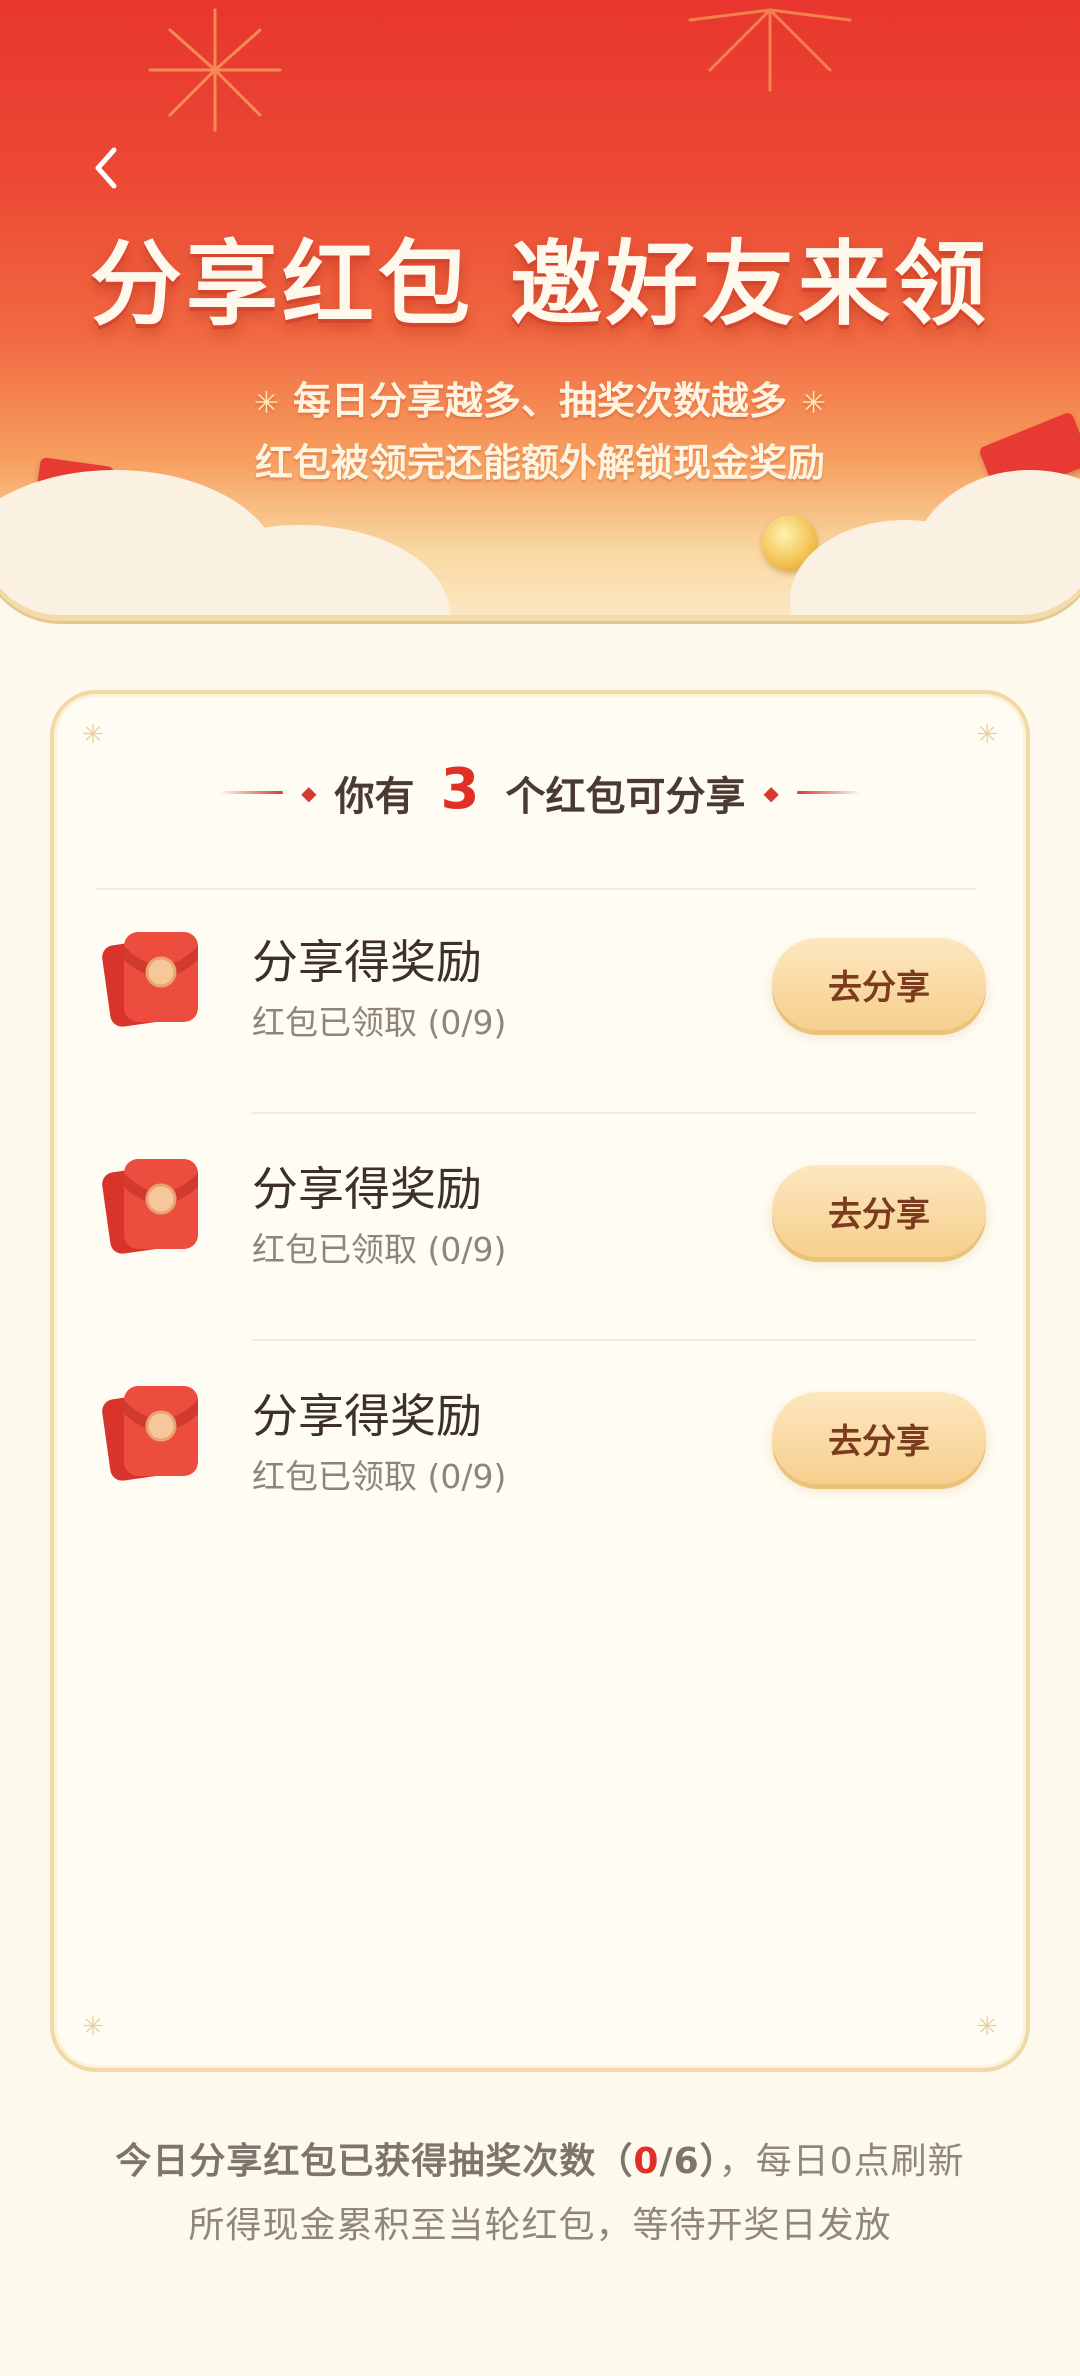 This screenshot has width=1080, height=2376. I want to click on footer-draw-label: 今日分享红包已获得抽奖次数（, so click(374, 2161).